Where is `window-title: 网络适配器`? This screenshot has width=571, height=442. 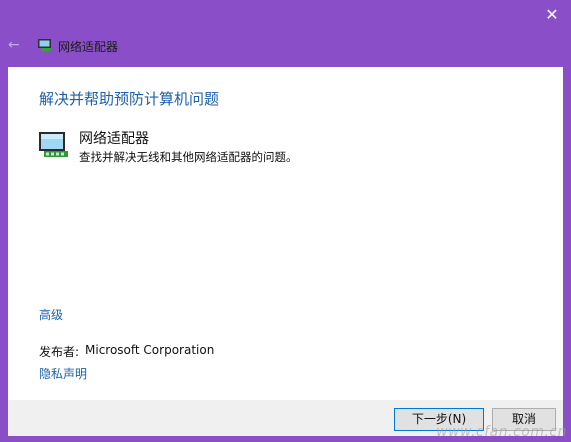
window-title: 网络适配器 is located at coordinates (88, 47).